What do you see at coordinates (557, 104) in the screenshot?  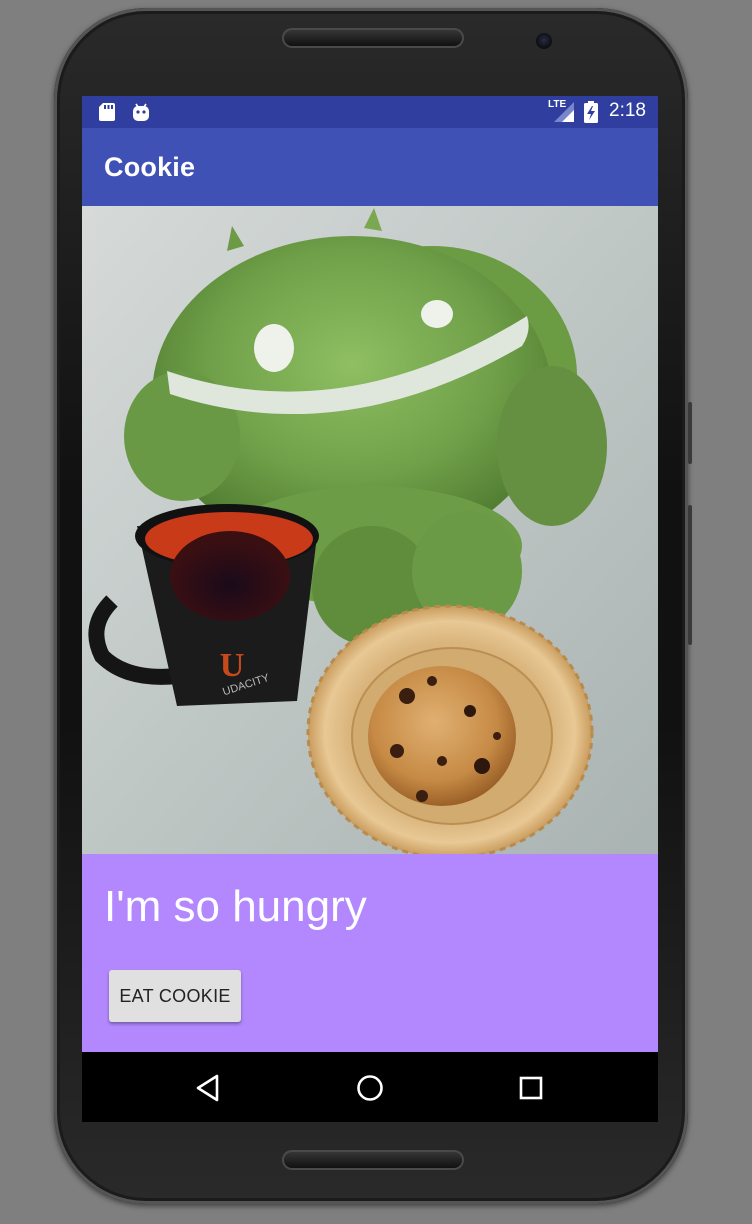 I see `network-type-label: LTE` at bounding box center [557, 104].